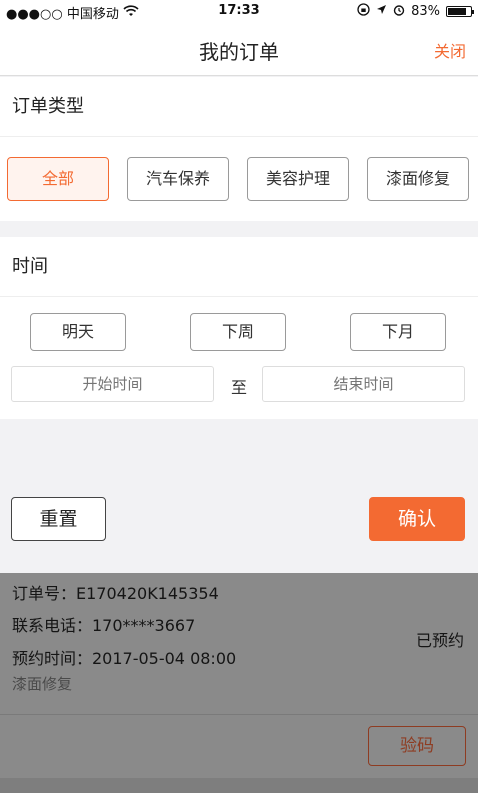  Describe the element at coordinates (439, 640) in the screenshot. I see `order-status: 已预约` at that location.